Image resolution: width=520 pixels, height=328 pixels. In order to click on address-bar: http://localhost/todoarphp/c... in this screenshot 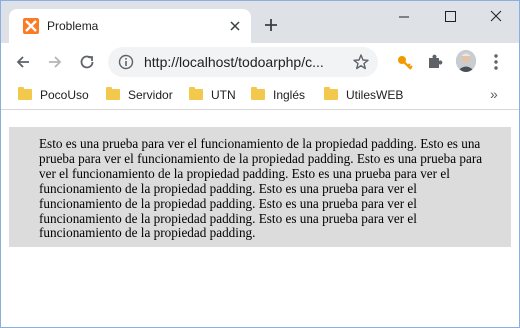, I will do `click(243, 62)`.